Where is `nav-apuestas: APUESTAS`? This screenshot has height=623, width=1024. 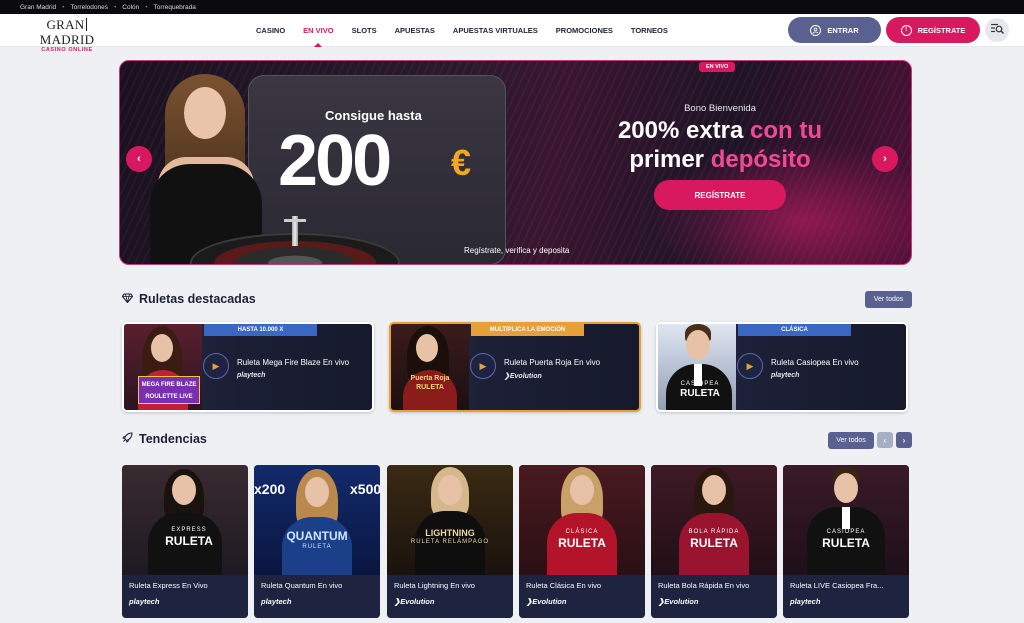
nav-apuestas: APUESTAS is located at coordinates (415, 30).